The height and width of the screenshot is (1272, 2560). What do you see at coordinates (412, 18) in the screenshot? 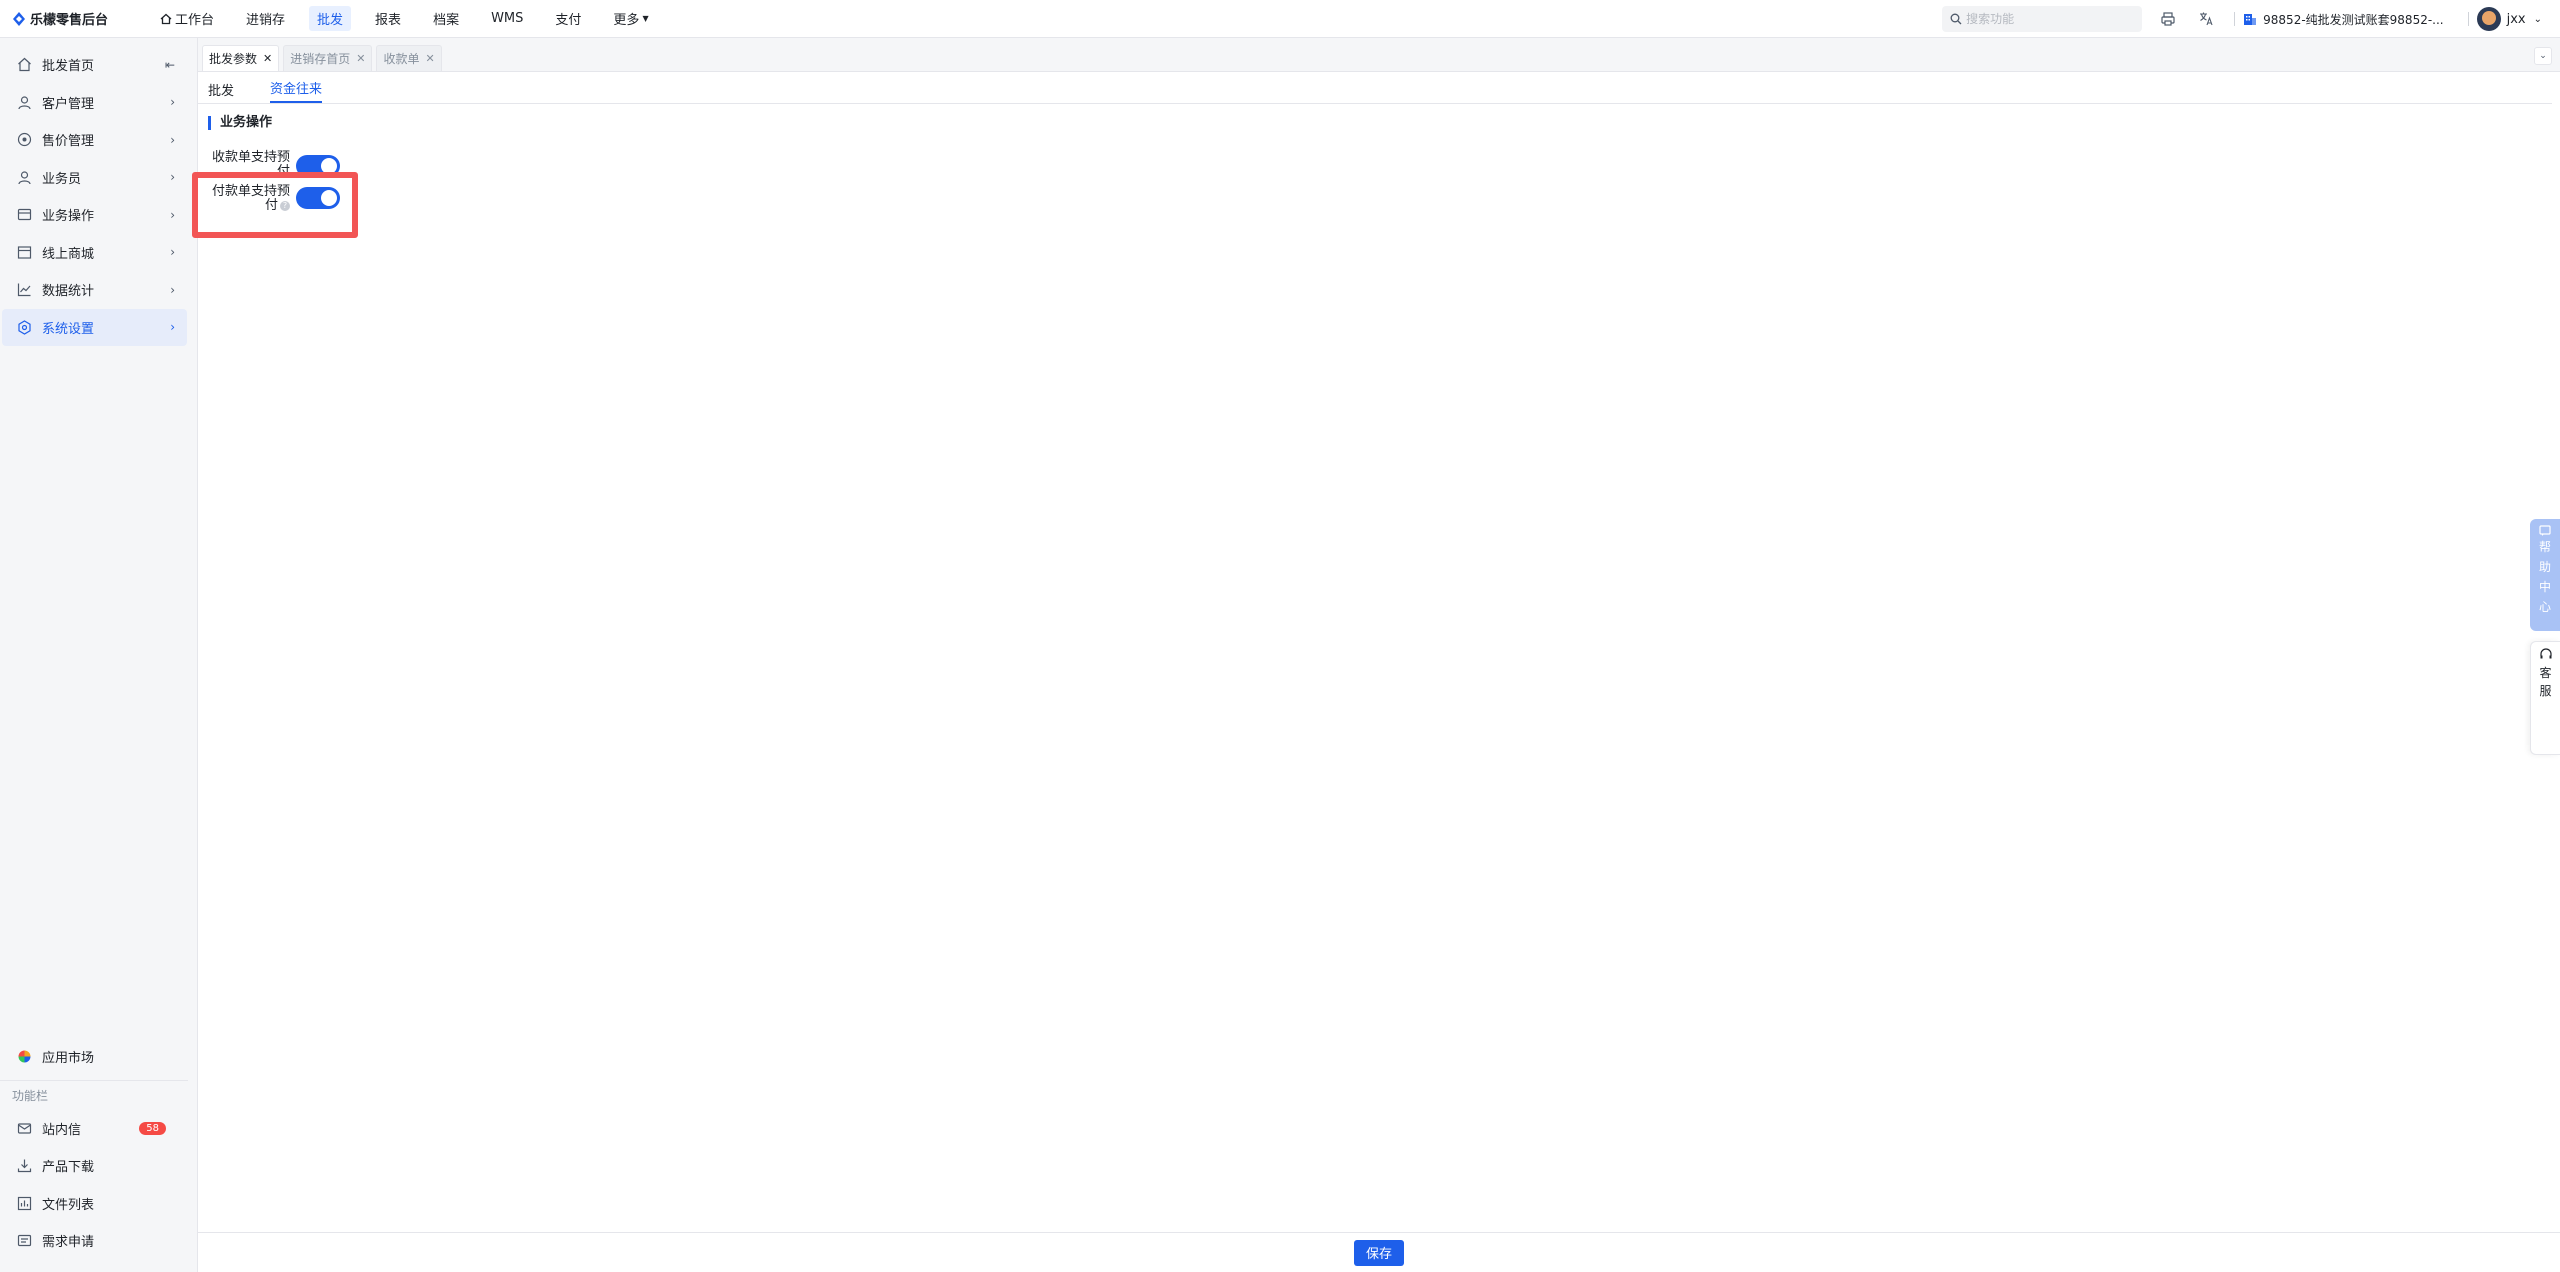
I see `main-nav: 工作台 进销存 批发 报表 档案 WMS 支付 更多 ▼` at bounding box center [412, 18].